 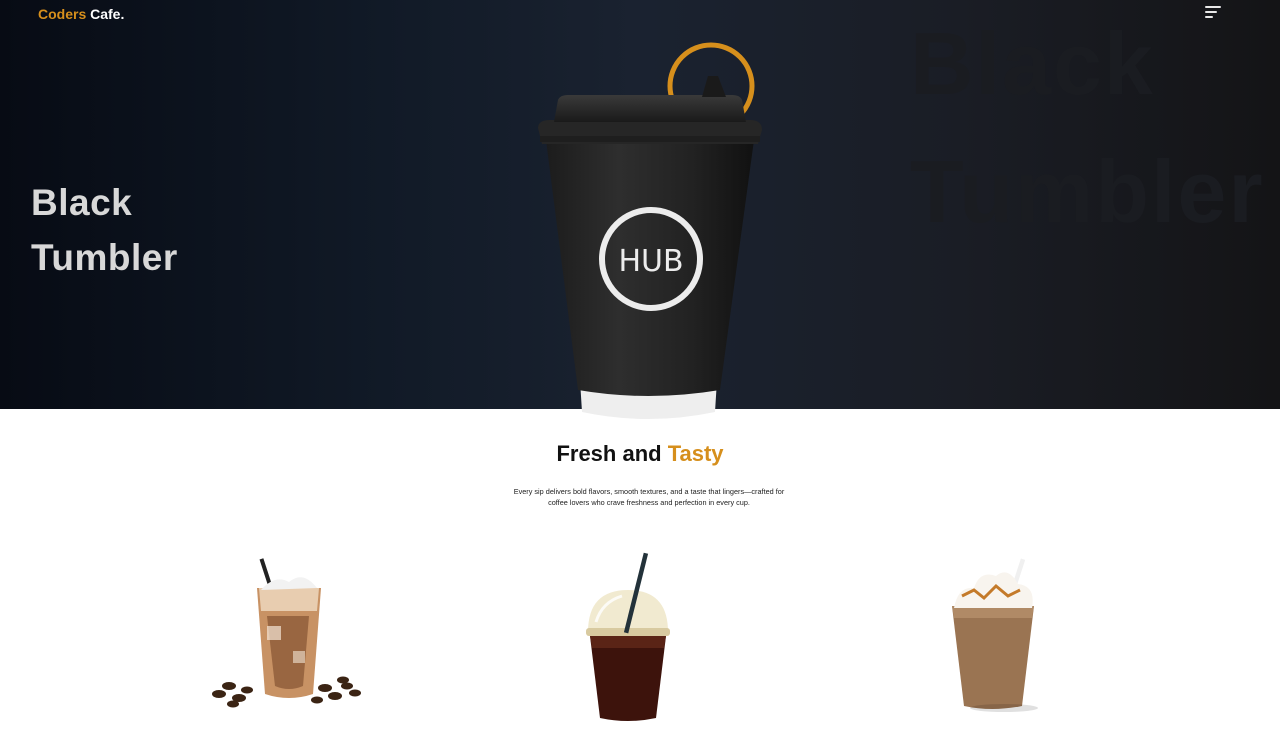 What do you see at coordinates (650, 261) in the screenshot?
I see `cup-brand-text: HUB` at bounding box center [650, 261].